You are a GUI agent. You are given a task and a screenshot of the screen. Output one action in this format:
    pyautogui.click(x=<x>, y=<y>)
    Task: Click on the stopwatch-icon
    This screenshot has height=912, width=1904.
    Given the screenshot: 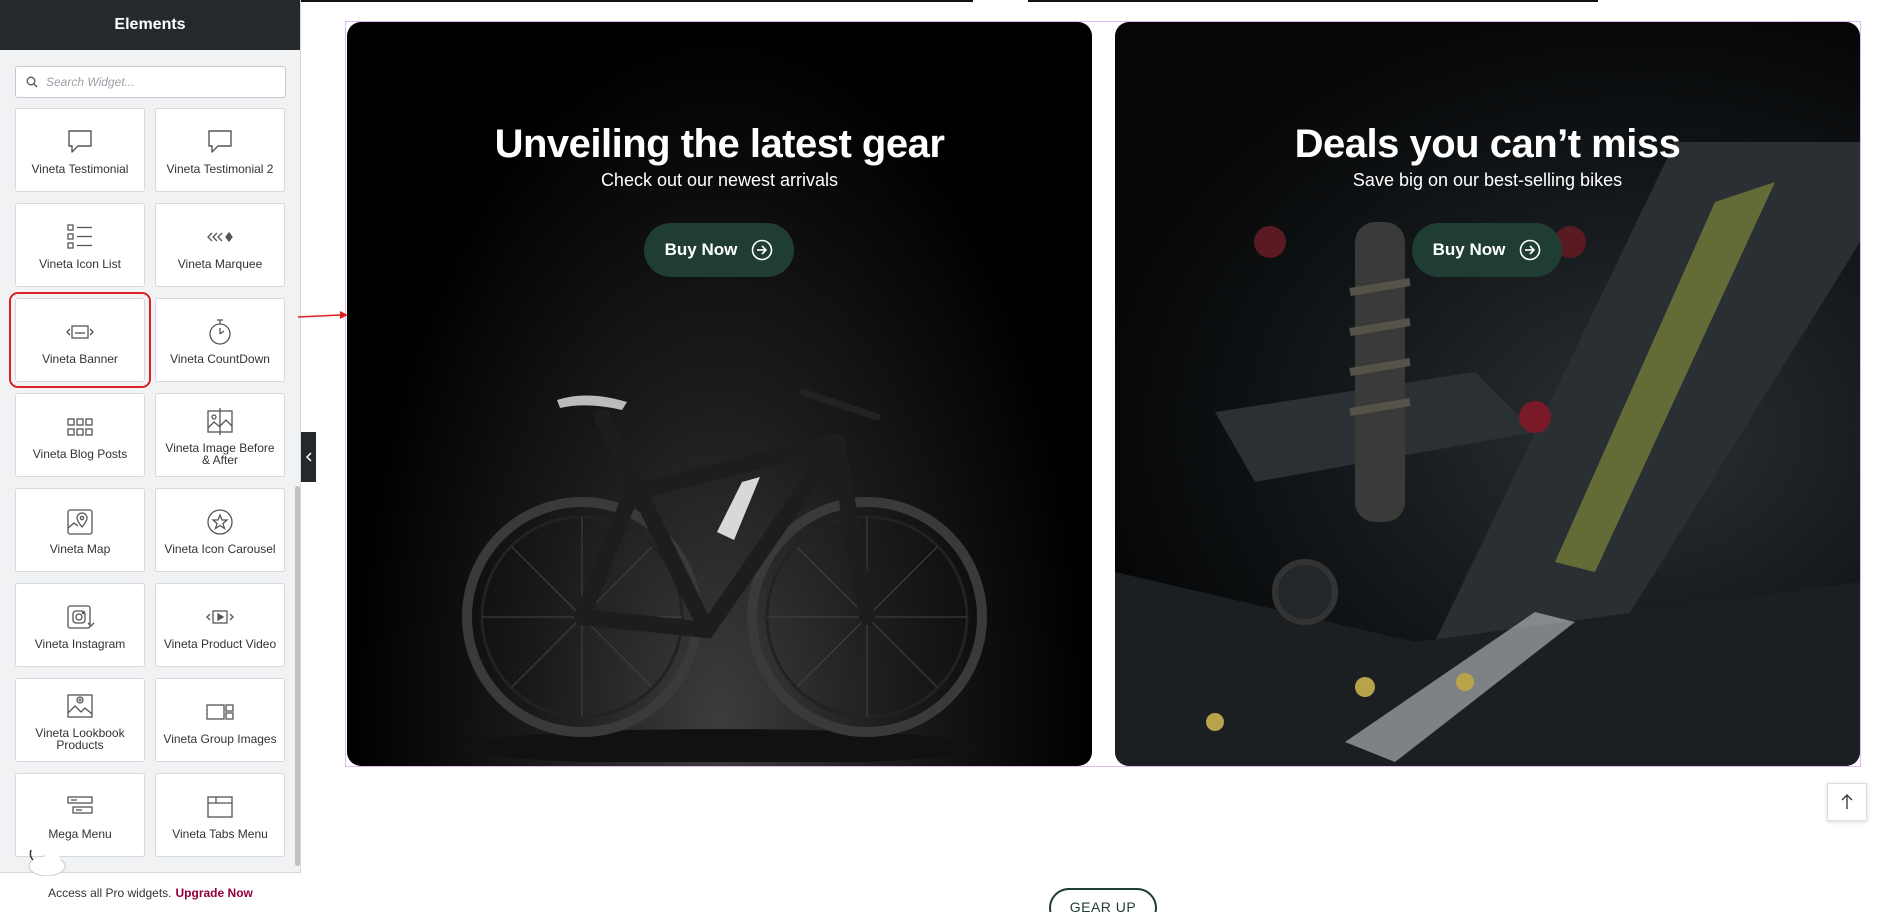 What is the action you would take?
    pyautogui.click(x=220, y=332)
    